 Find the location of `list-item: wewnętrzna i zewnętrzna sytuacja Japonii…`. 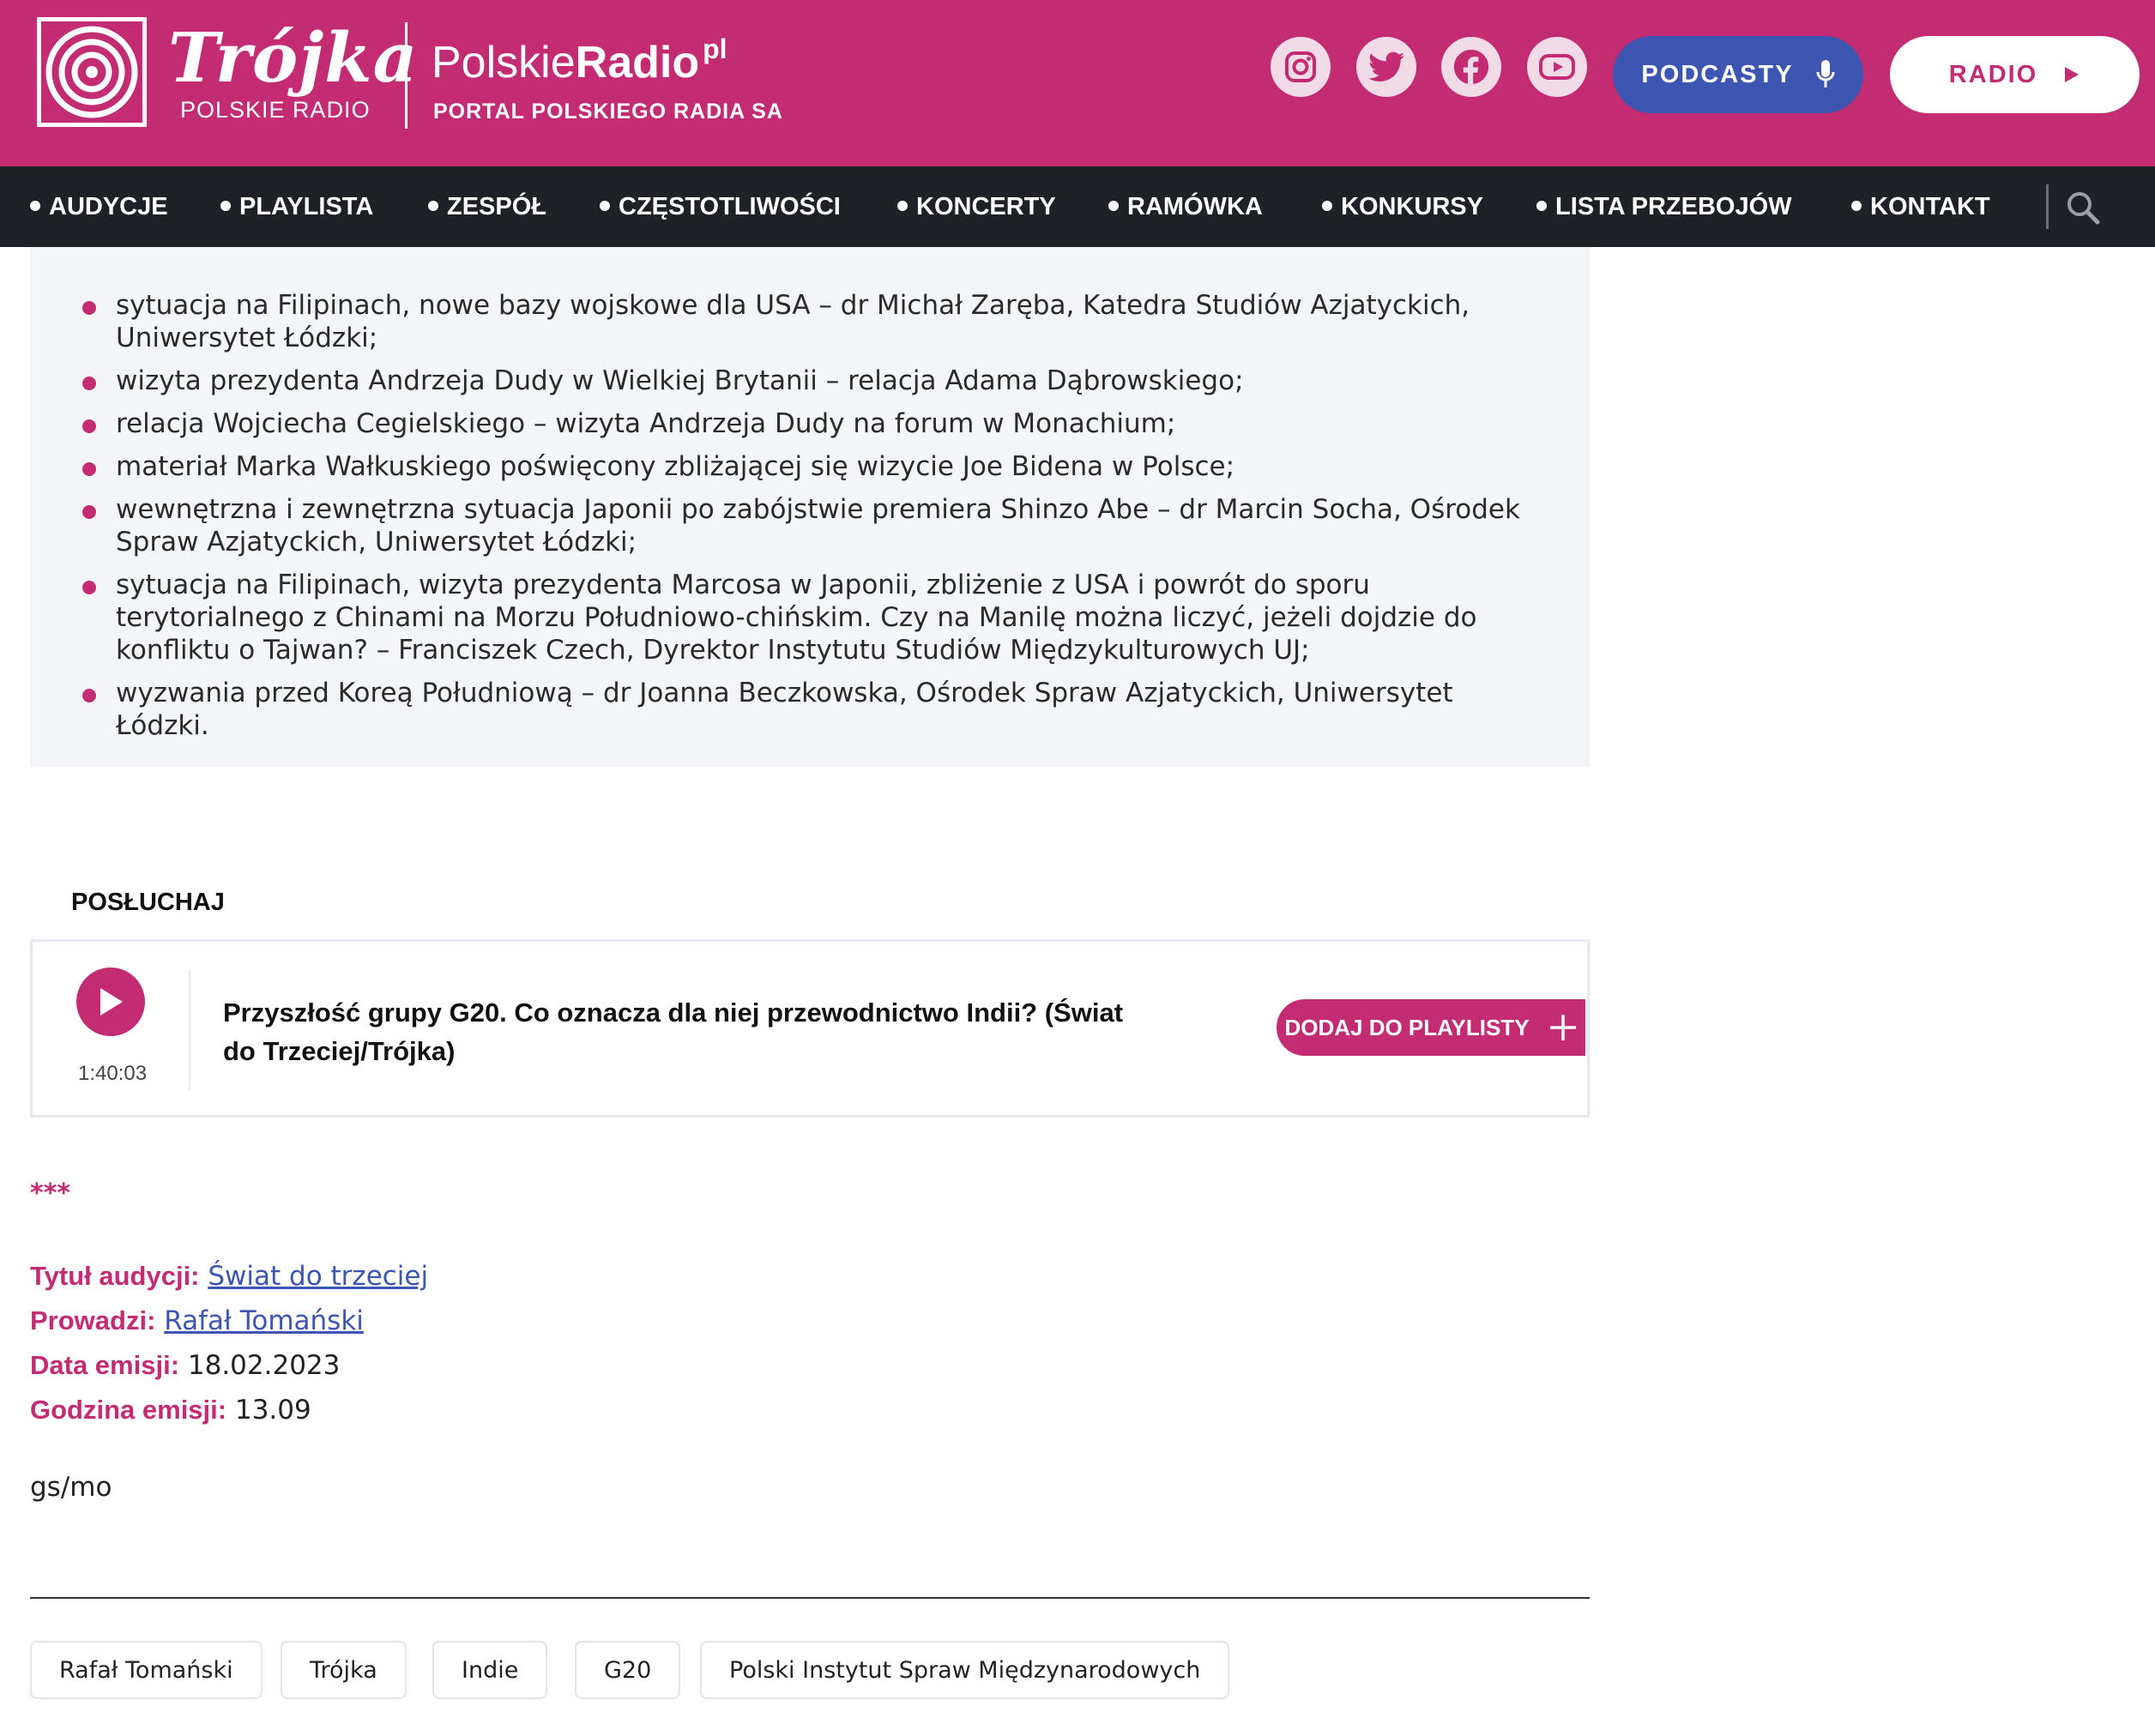

list-item: wewnętrzna i zewnętrzna sytuacja Japonii… is located at coordinates (813, 525).